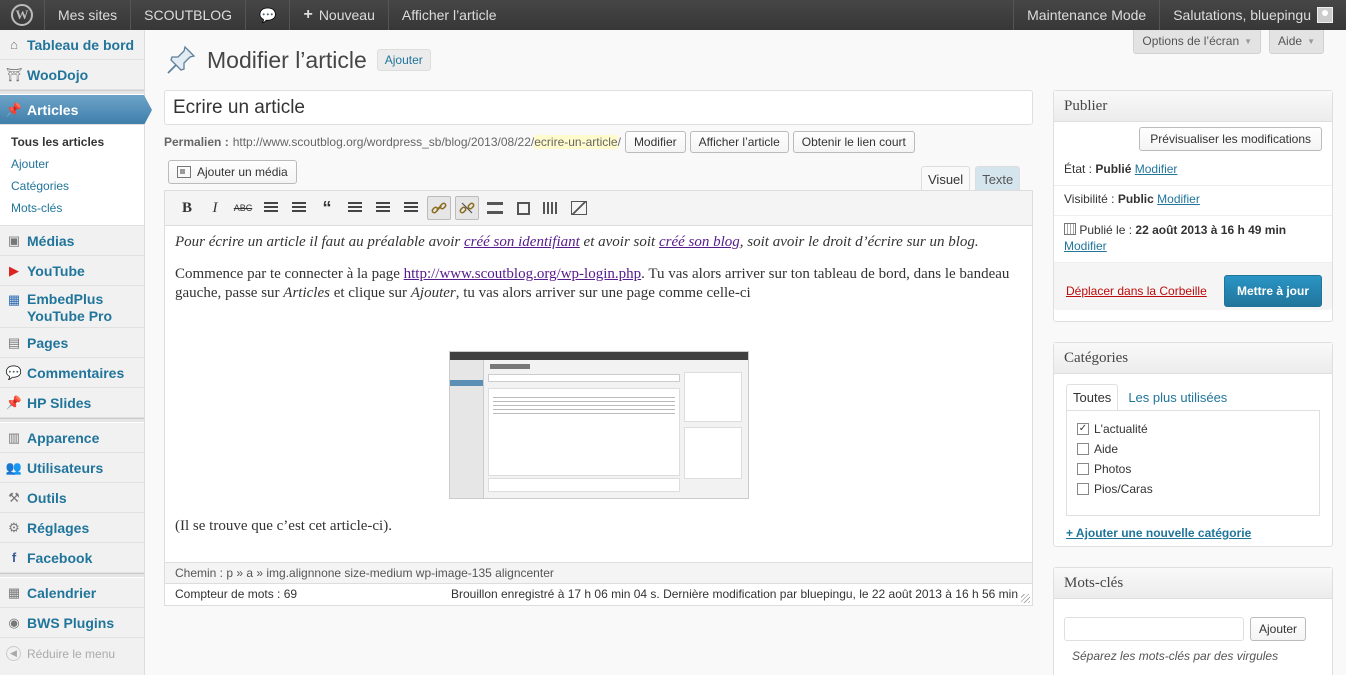 The image size is (1346, 675). I want to click on site-name-menu: SCOUTBLOG, so click(189, 15).